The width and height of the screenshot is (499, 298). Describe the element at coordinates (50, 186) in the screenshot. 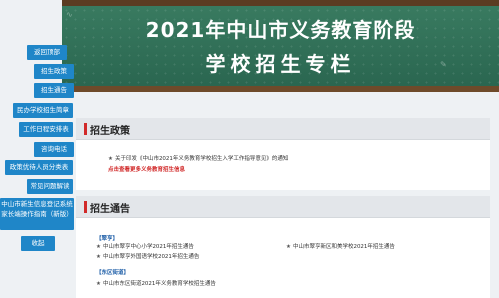

I see `sidebar-item-faq: 常见问题解读` at that location.